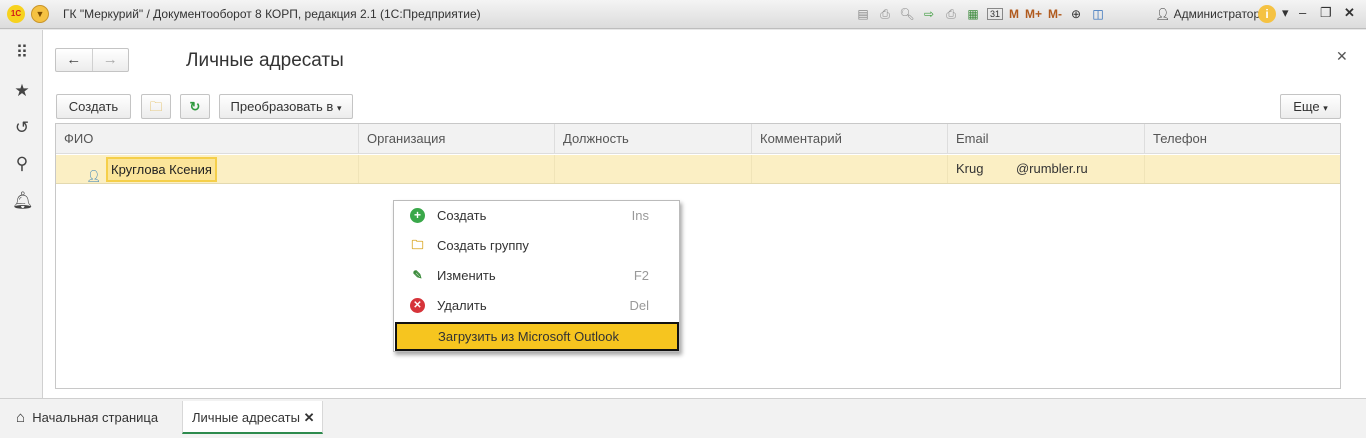  What do you see at coordinates (1163, 14) in the screenshot?
I see `user-icon: 👤︎` at bounding box center [1163, 14].